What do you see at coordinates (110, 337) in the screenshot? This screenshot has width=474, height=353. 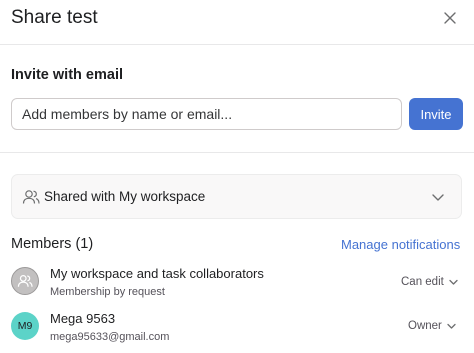 I see `member-email: mega95633@gmail.com` at bounding box center [110, 337].